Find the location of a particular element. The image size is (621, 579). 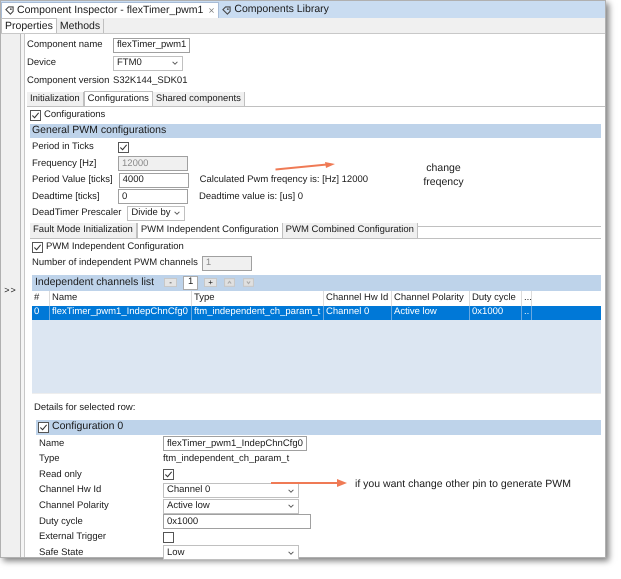

field-label: Name is located at coordinates (52, 443).